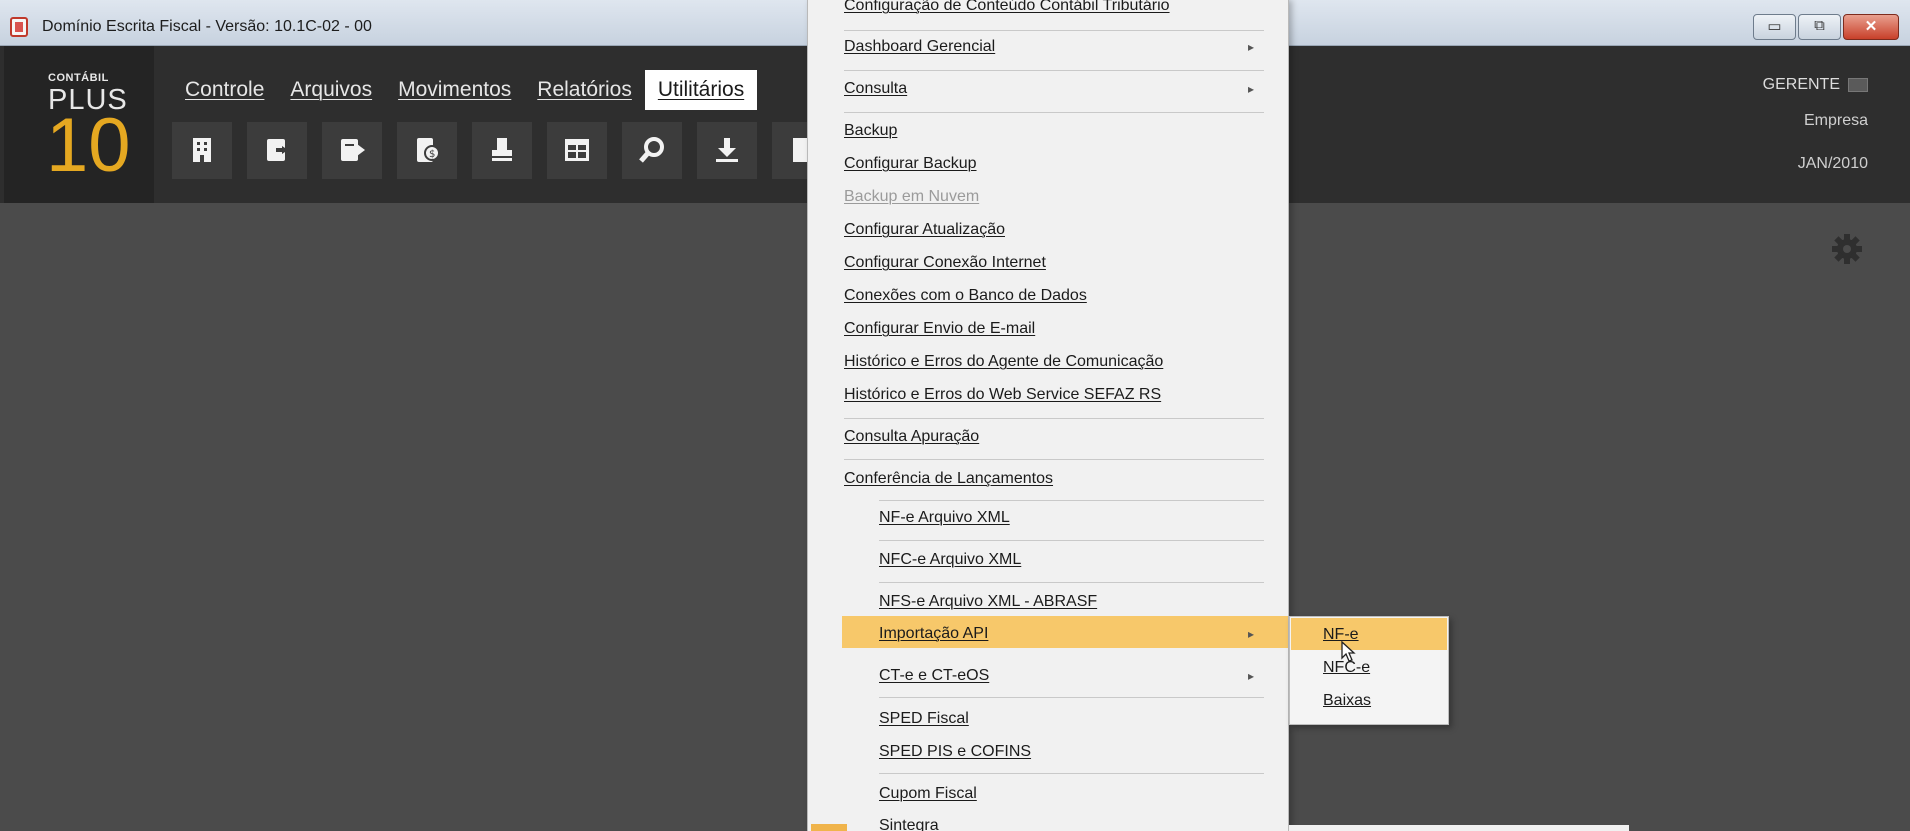 Image resolution: width=1910 pixels, height=831 pixels. What do you see at coordinates (1858, 84) in the screenshot?
I see `mail-icon` at bounding box center [1858, 84].